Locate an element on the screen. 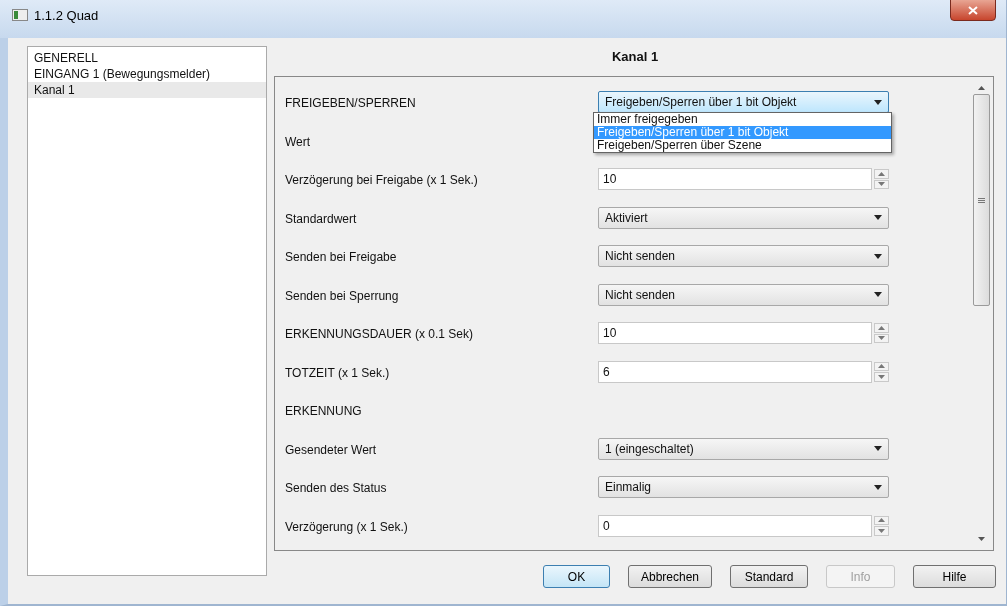 The width and height of the screenshot is (1007, 606). parameter-label: Verzögerung (x 1 Sek.) is located at coordinates (347, 527).